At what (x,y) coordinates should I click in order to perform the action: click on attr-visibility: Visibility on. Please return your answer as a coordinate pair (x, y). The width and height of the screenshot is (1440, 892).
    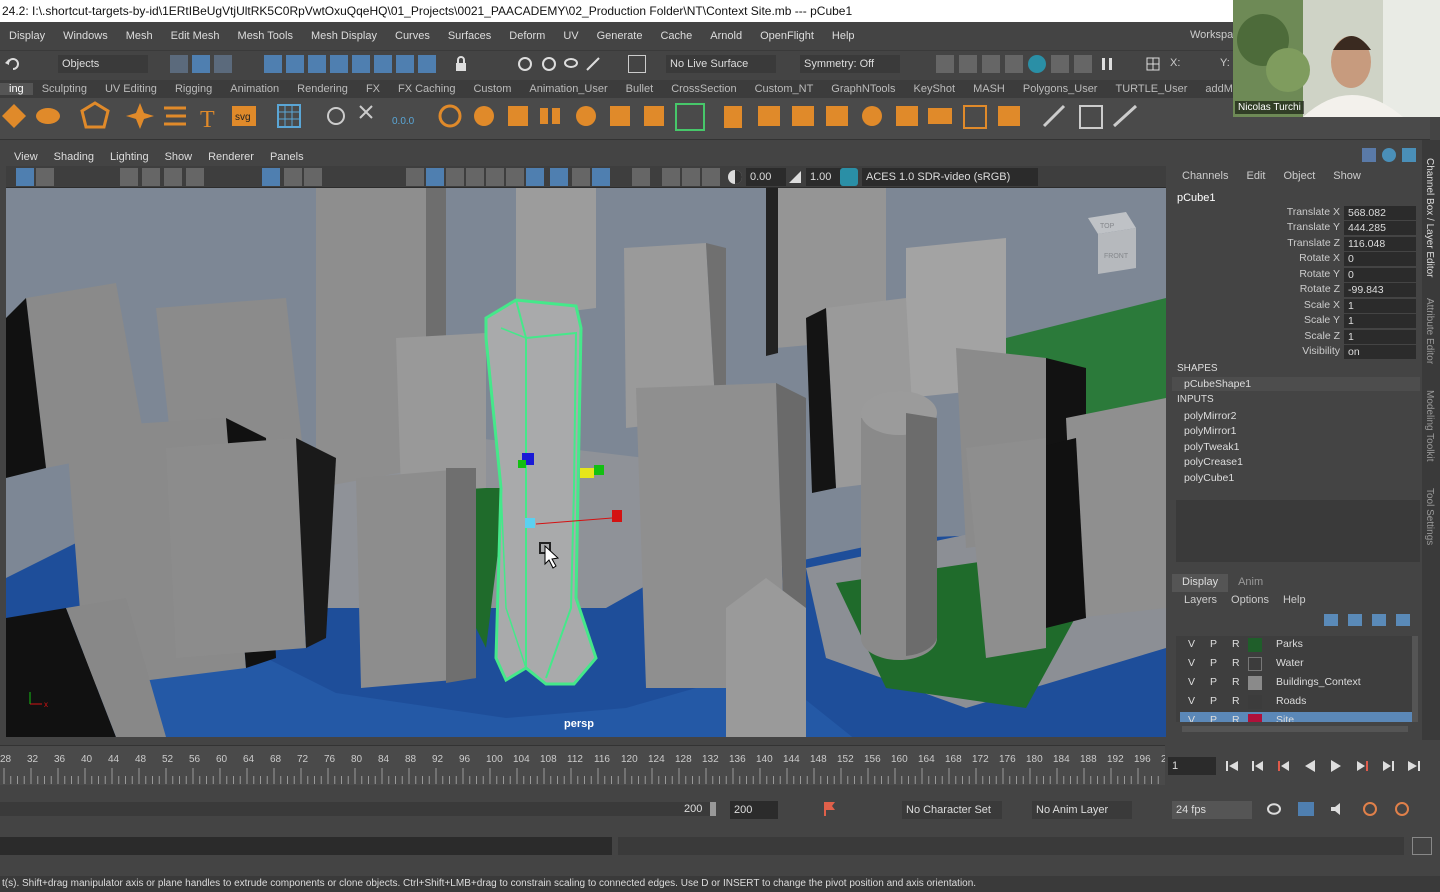
    Looking at the image, I should click on (1296, 352).